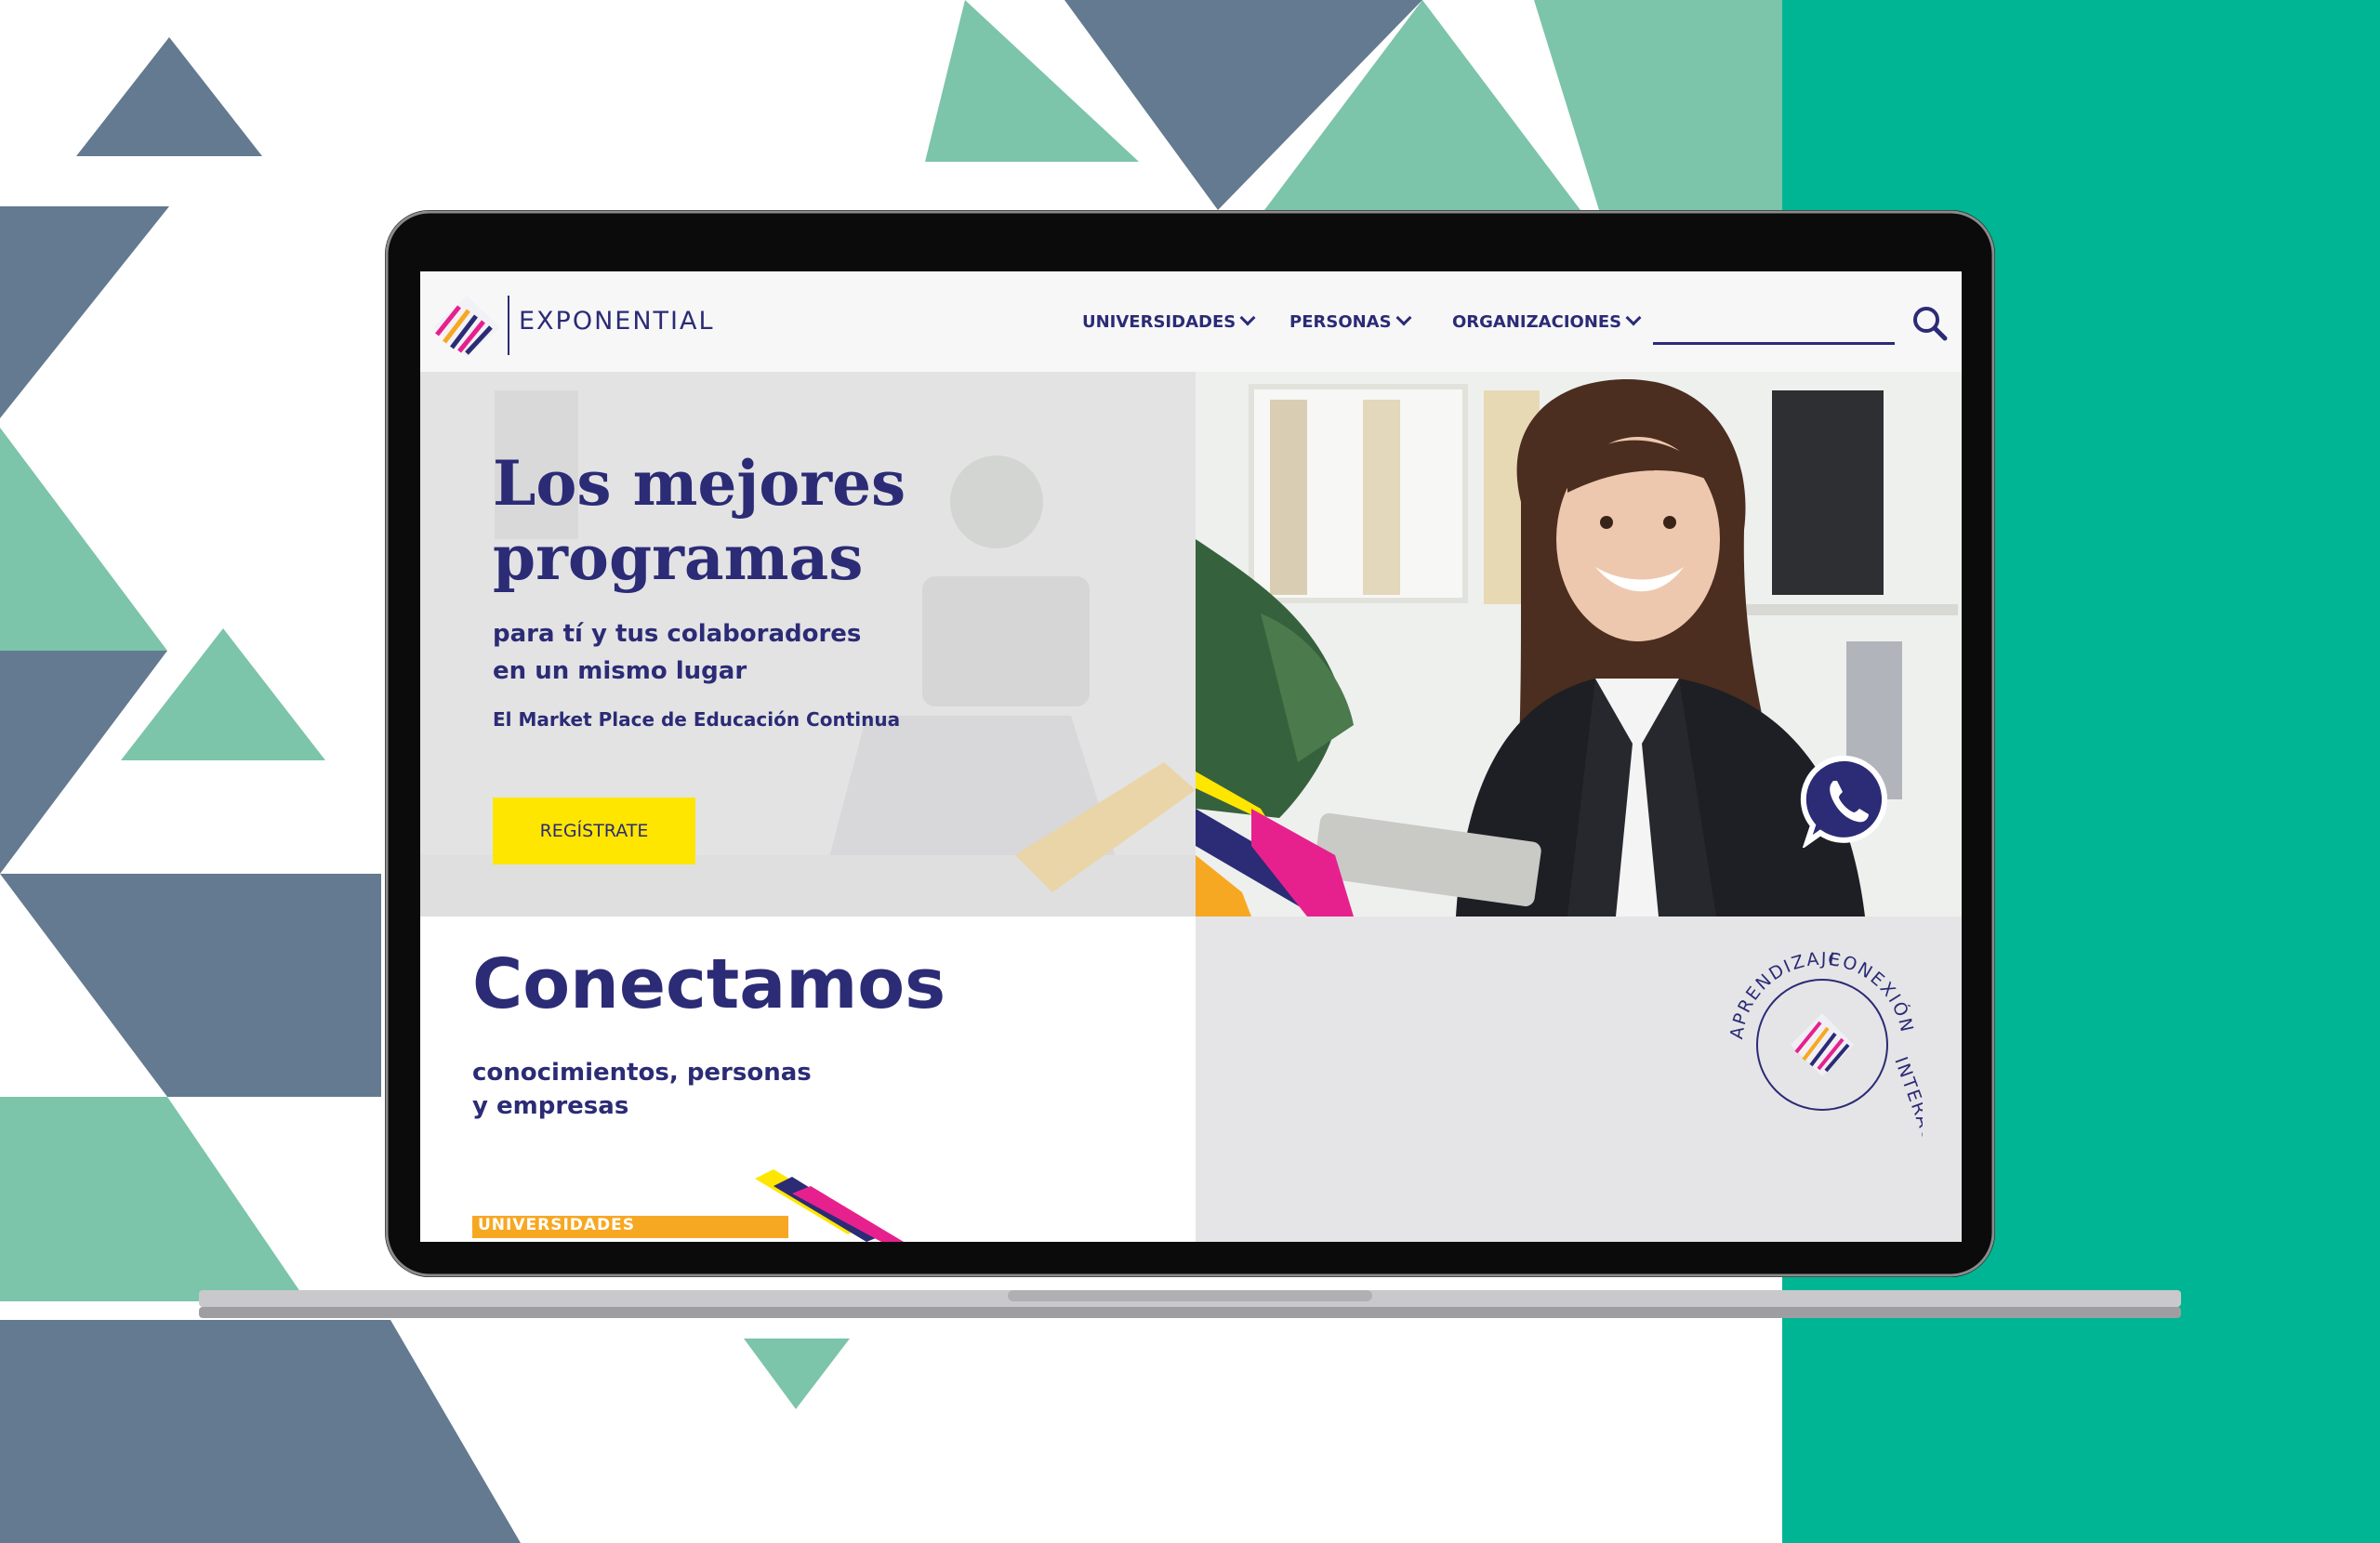  What do you see at coordinates (699, 483) in the screenshot?
I see `hero-title-line: Los mejores` at bounding box center [699, 483].